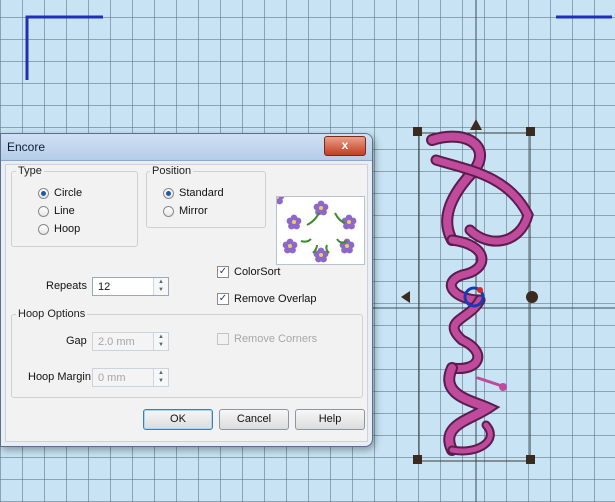 The image size is (615, 502). What do you see at coordinates (168, 211) in the screenshot?
I see `radio-mirror-dot` at bounding box center [168, 211].